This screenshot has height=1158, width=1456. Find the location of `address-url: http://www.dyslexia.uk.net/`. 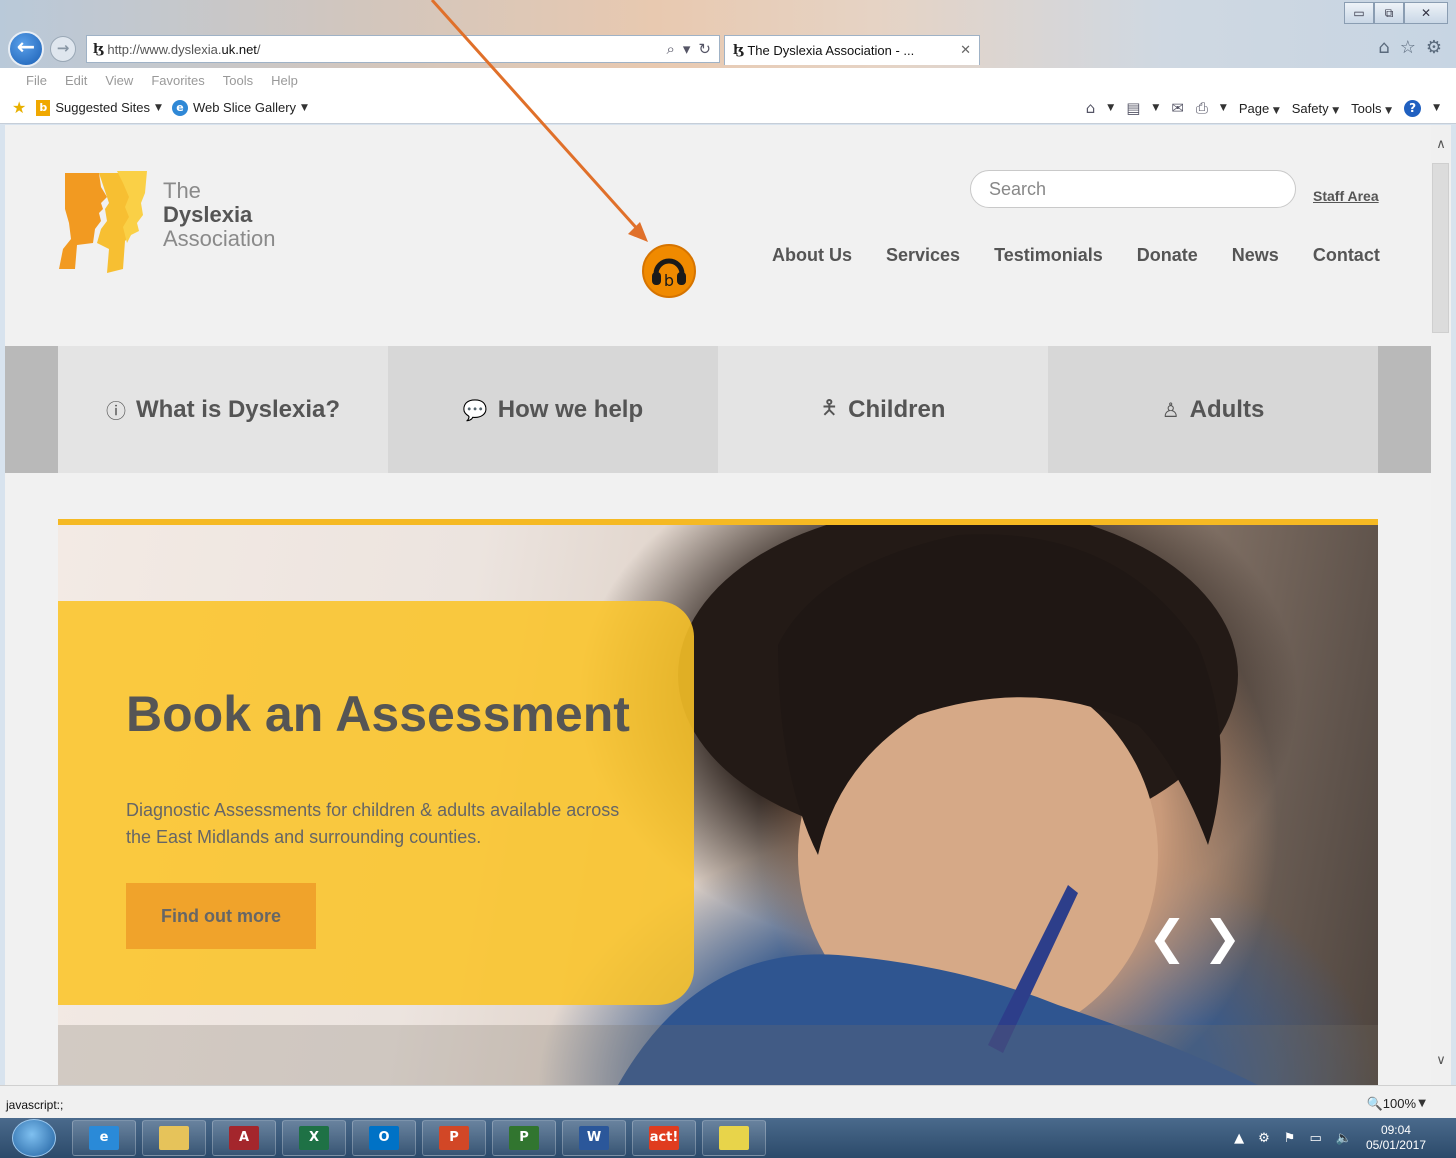

address-url: http://www.dyslexia.uk.net/ is located at coordinates (386, 49).